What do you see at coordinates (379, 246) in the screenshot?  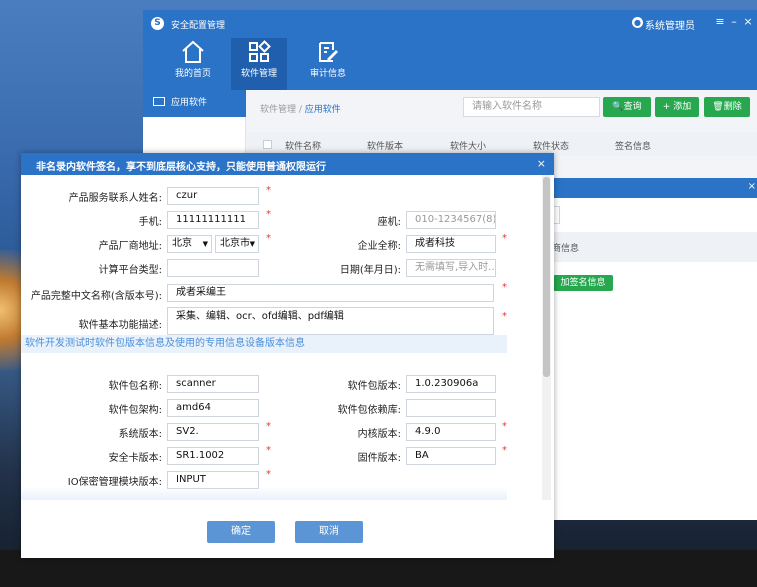 I see `company-label: 企业全称:` at bounding box center [379, 246].